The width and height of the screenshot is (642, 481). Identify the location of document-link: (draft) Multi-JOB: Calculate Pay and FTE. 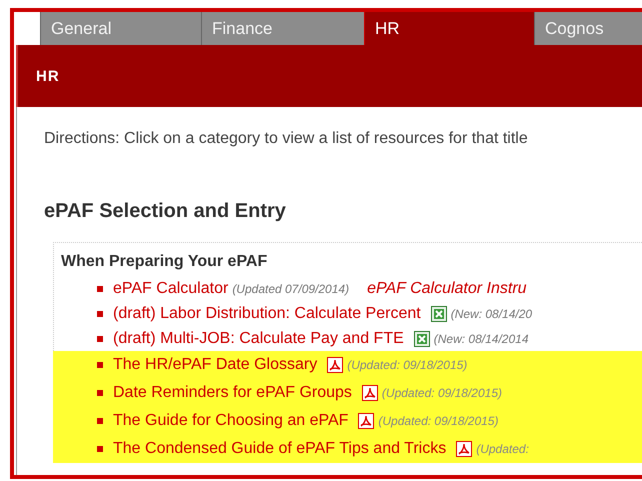
(258, 339).